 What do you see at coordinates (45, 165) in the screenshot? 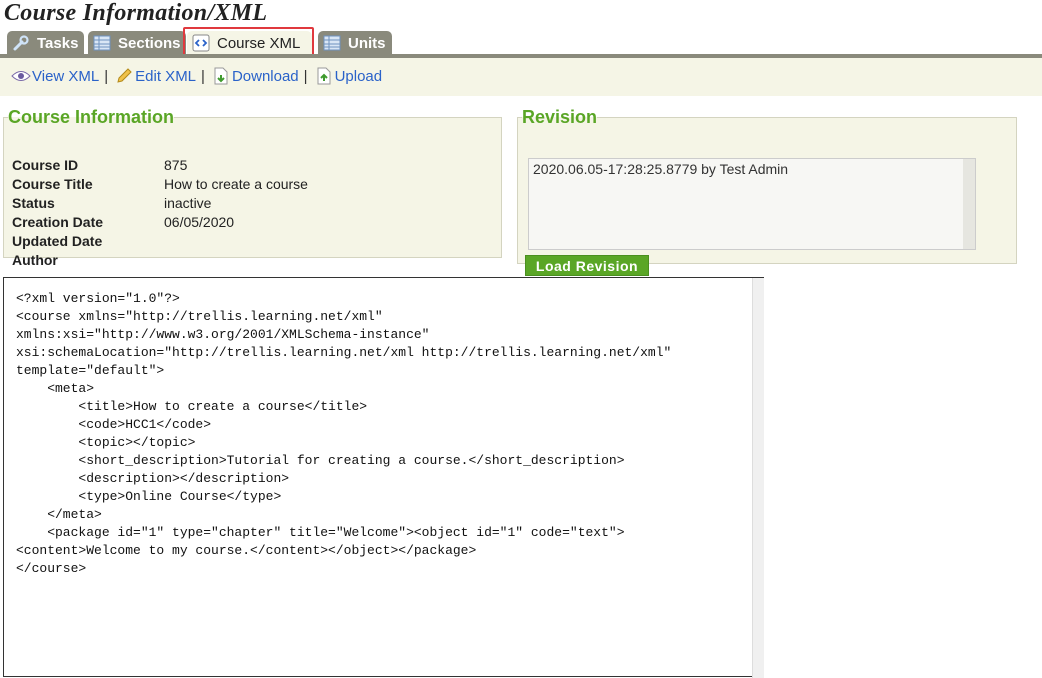
I see `info-label: Course ID` at bounding box center [45, 165].